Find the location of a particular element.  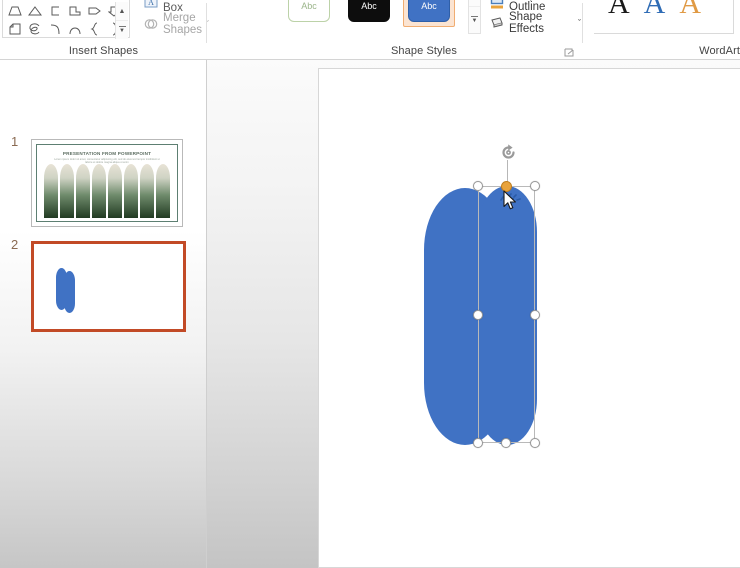

shape-style-option-2: Abc is located at coordinates (369, 13).